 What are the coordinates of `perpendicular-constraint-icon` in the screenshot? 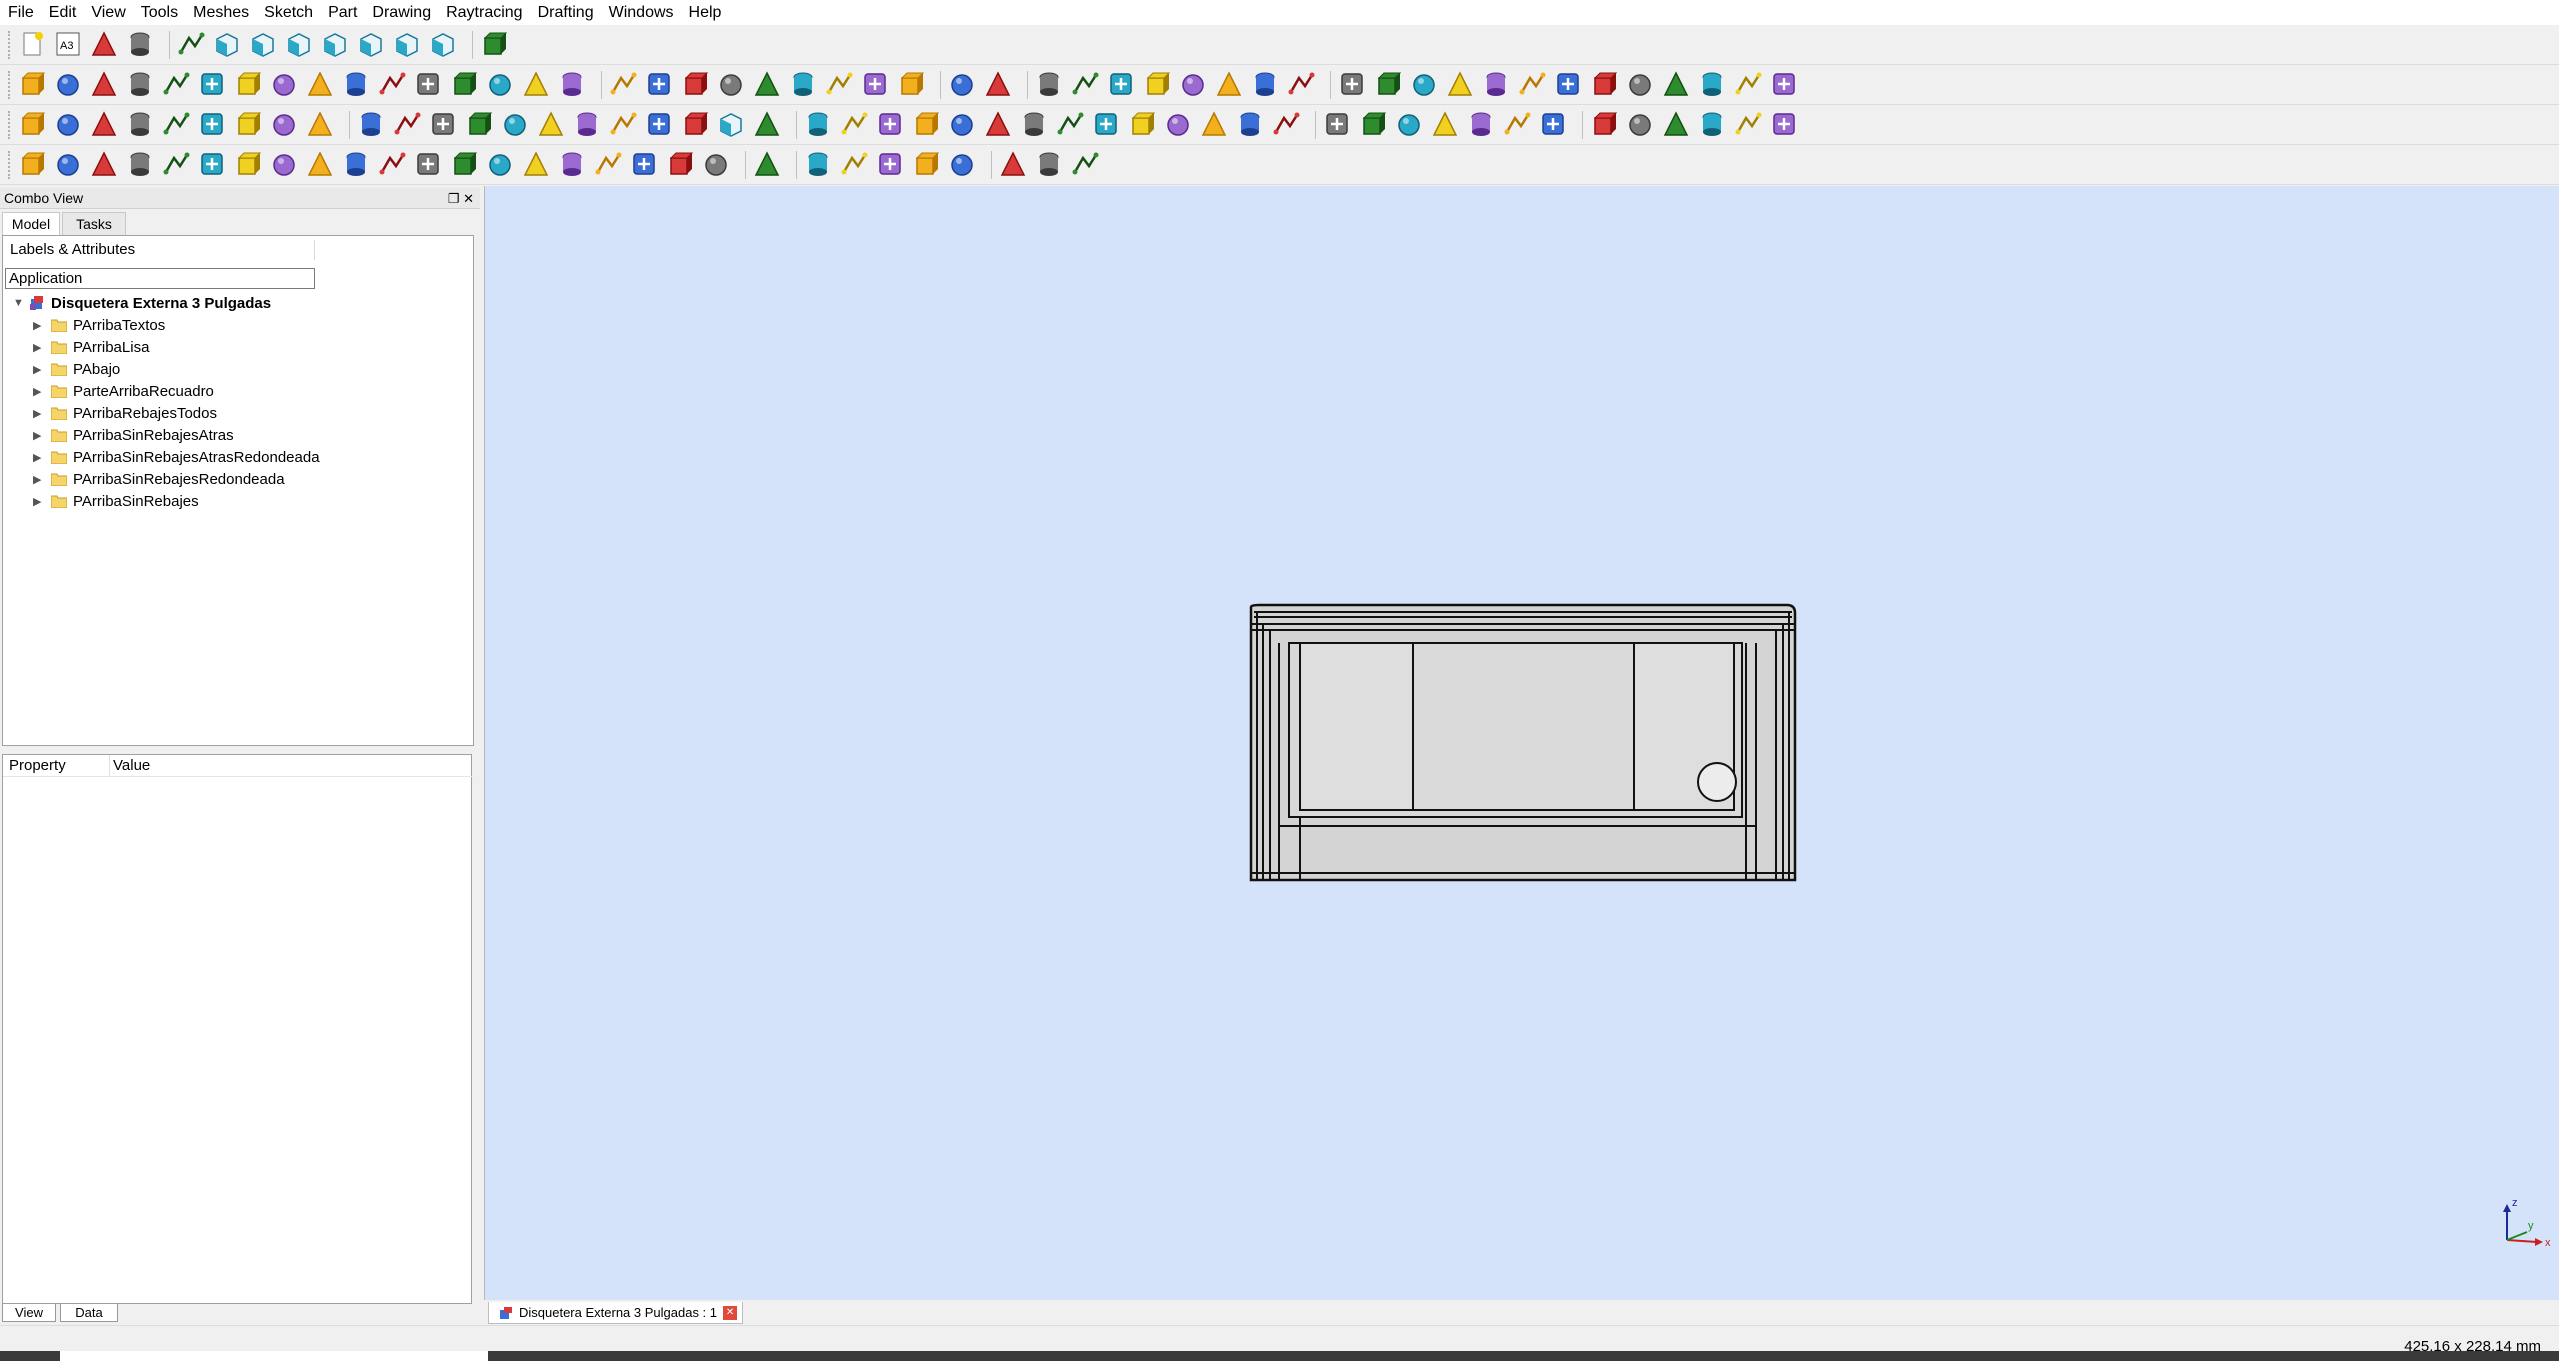 It's located at (962, 124).